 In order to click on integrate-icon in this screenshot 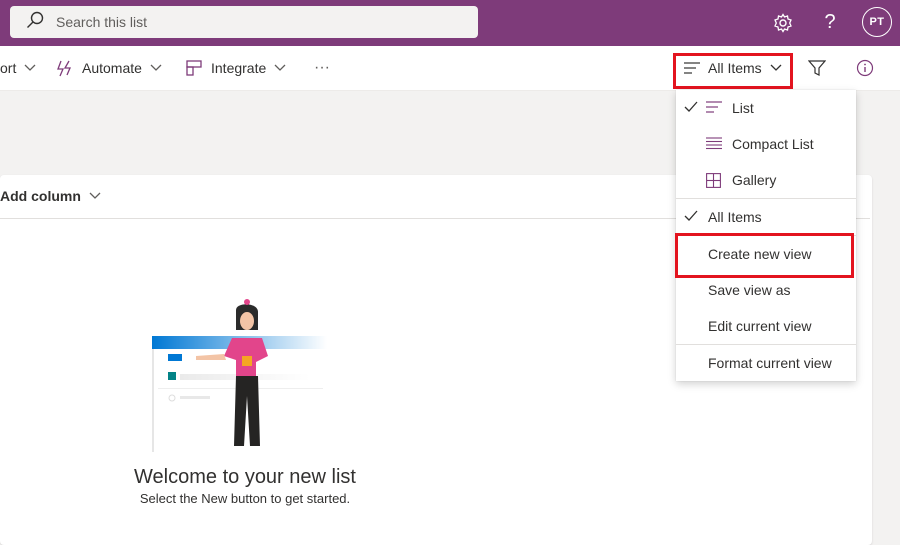, I will do `click(194, 68)`.